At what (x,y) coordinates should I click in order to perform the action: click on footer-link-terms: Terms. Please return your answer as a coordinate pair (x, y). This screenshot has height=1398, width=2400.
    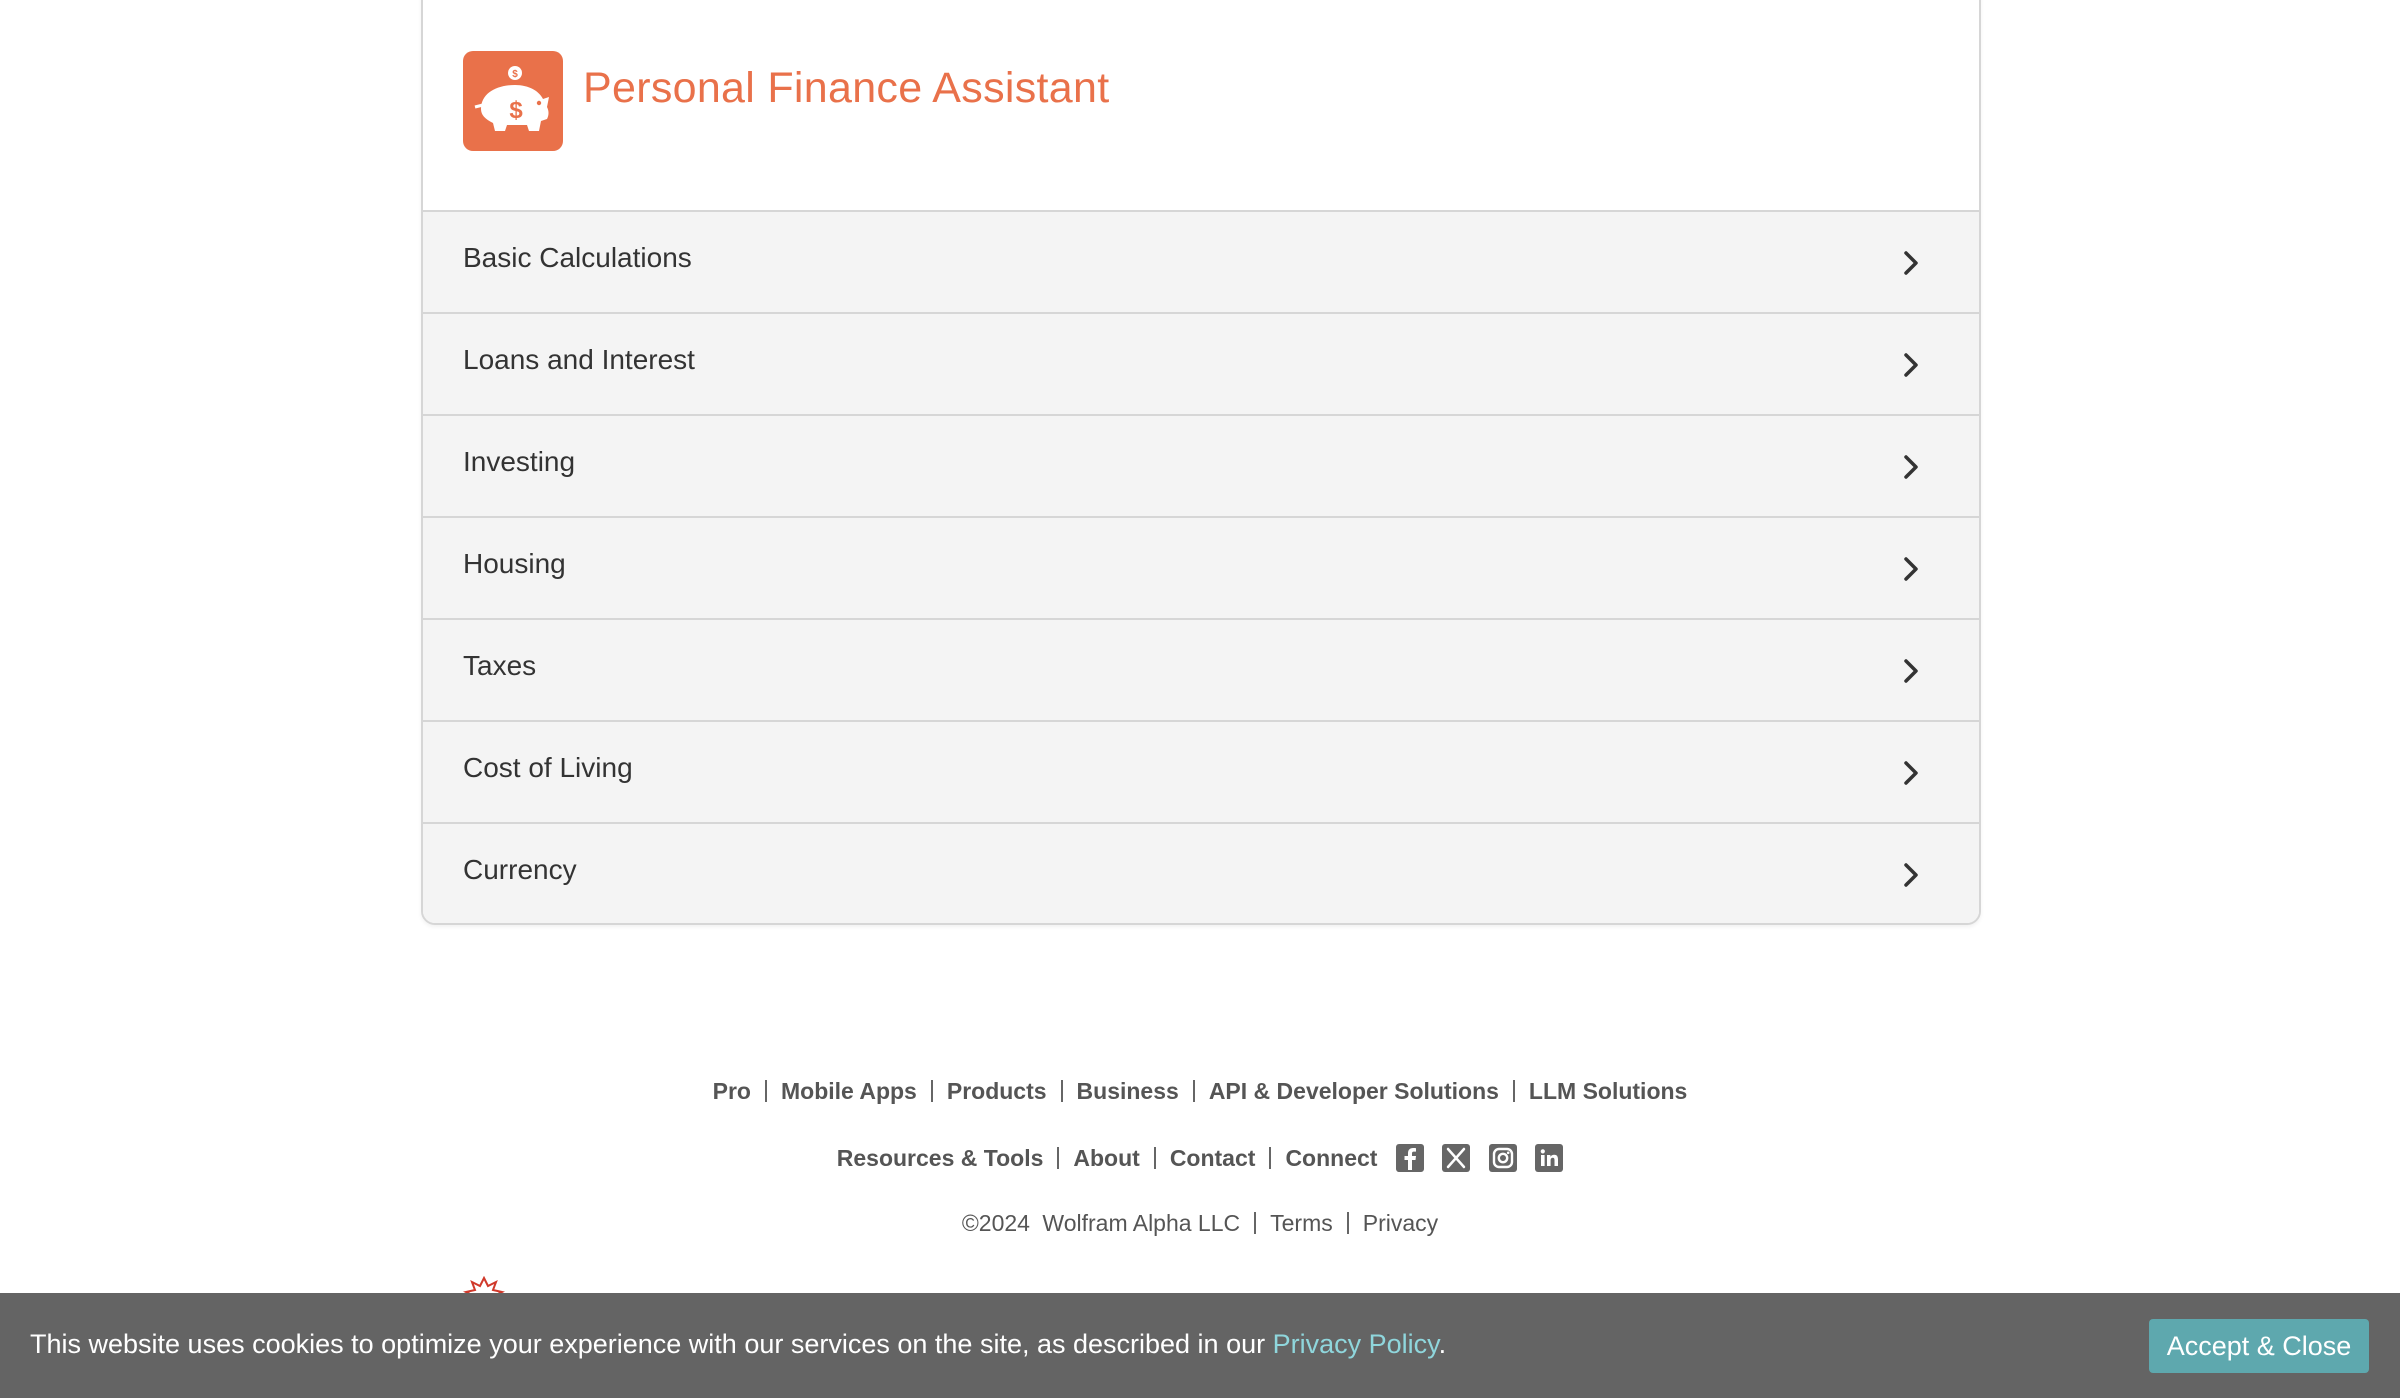
    Looking at the image, I should click on (1301, 1223).